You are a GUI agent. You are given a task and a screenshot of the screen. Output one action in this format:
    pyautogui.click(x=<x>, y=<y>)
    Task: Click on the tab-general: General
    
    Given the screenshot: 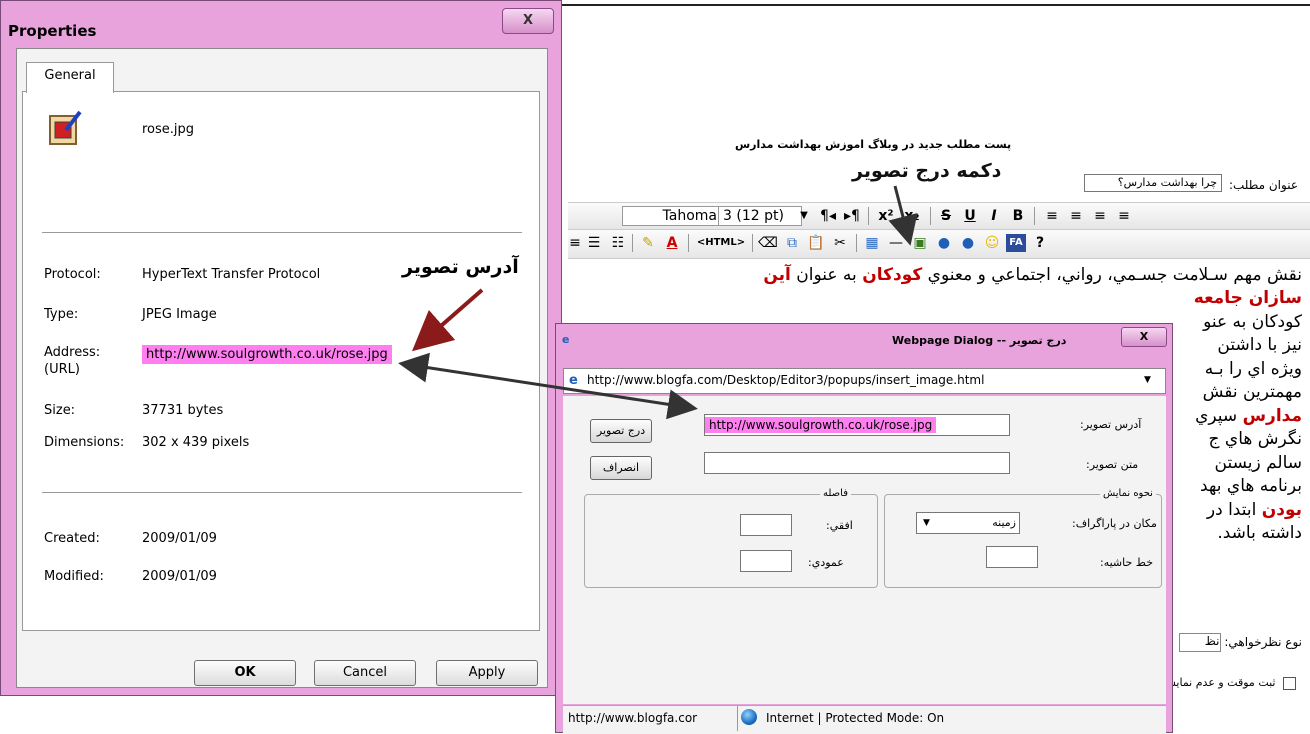 What is the action you would take?
    pyautogui.click(x=70, y=77)
    